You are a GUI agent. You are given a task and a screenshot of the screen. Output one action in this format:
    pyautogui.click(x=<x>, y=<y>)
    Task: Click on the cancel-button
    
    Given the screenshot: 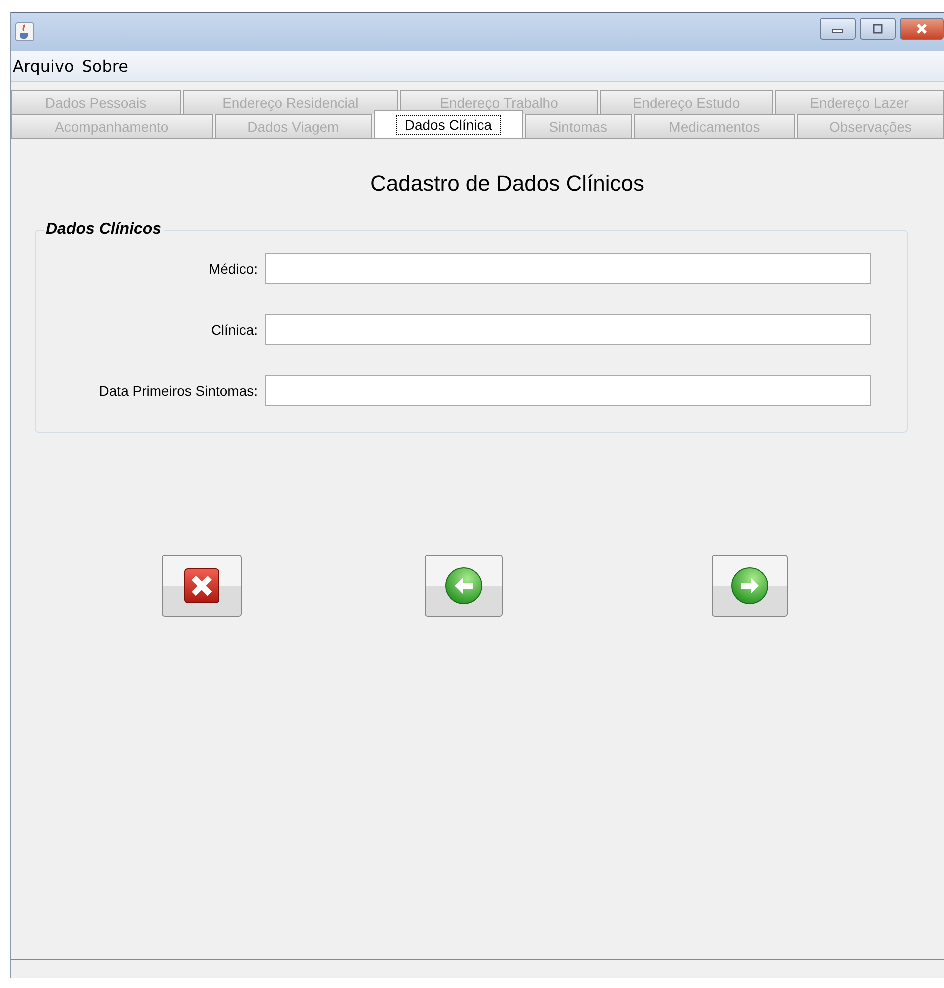 What is the action you would take?
    pyautogui.click(x=202, y=586)
    